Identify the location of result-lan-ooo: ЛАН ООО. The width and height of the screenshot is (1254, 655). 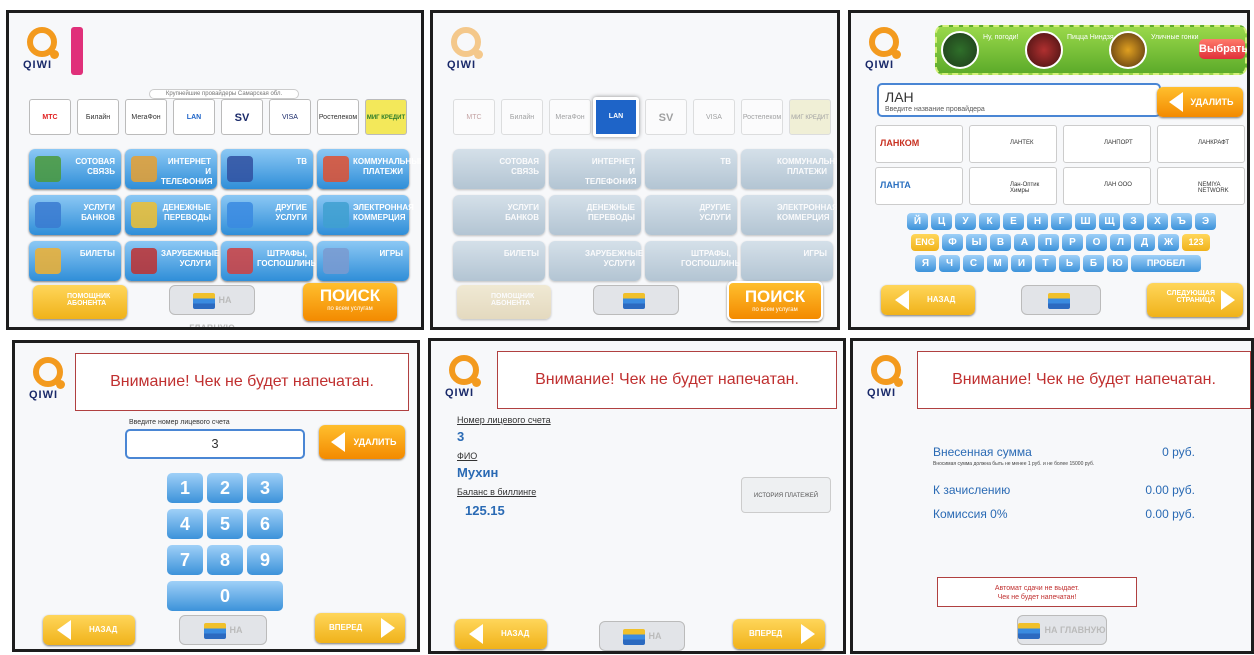
(1107, 186).